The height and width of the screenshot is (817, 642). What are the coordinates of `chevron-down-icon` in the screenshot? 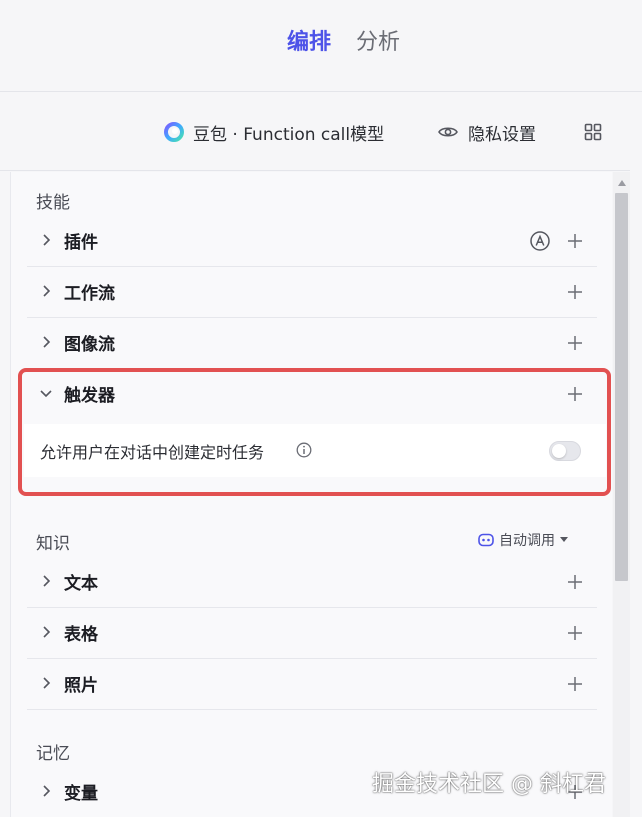 It's located at (46, 393).